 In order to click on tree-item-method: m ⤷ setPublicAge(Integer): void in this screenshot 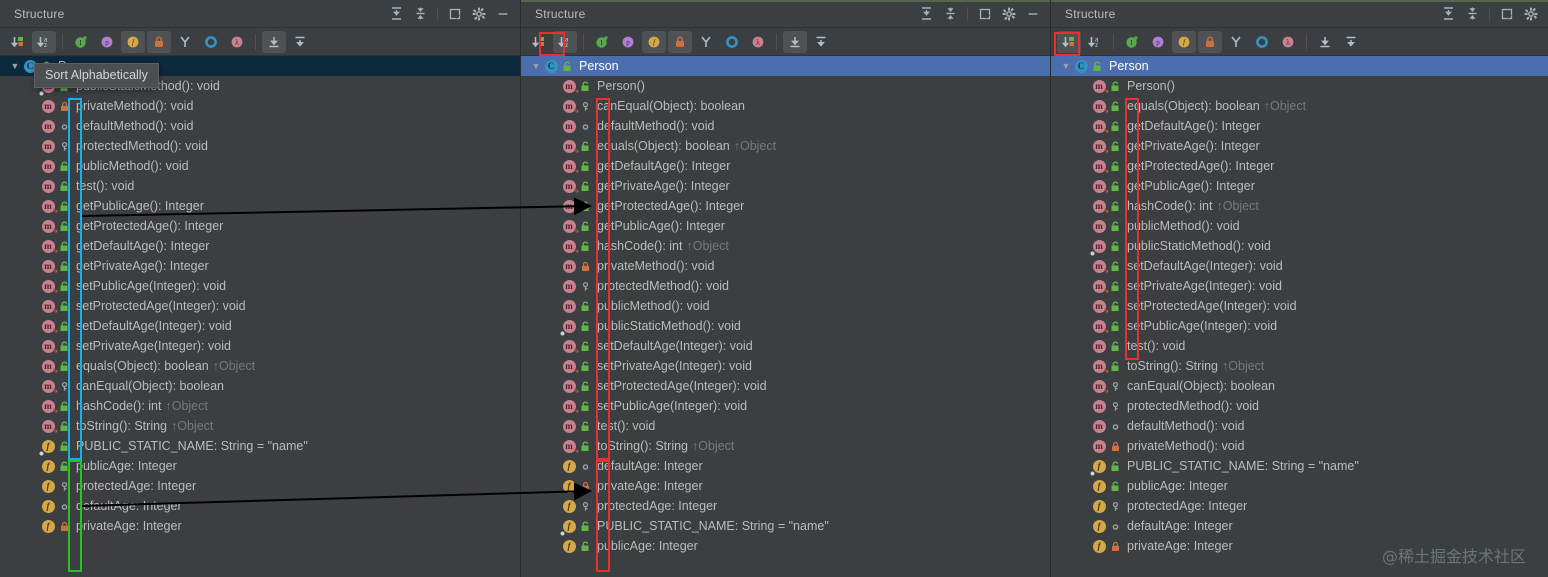, I will do `click(1299, 326)`.